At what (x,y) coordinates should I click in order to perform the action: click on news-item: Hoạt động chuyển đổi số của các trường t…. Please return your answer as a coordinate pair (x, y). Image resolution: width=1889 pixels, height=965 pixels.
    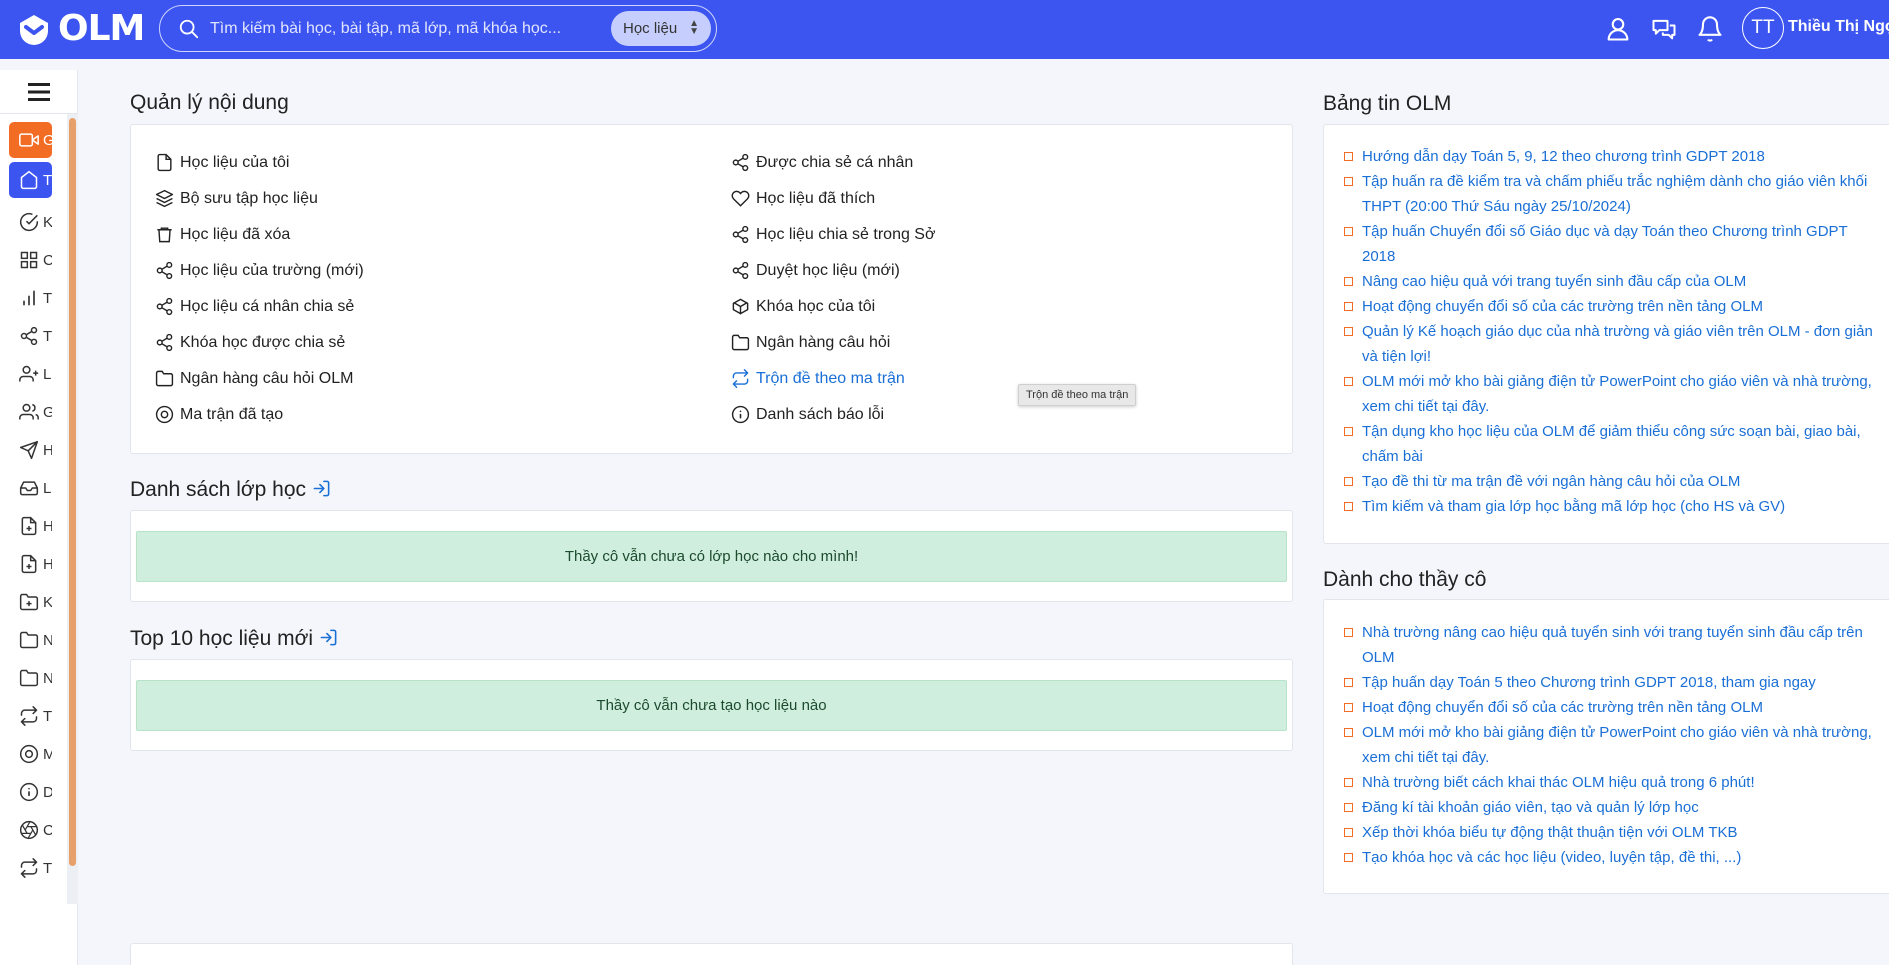
    Looking at the image, I should click on (1609, 306).